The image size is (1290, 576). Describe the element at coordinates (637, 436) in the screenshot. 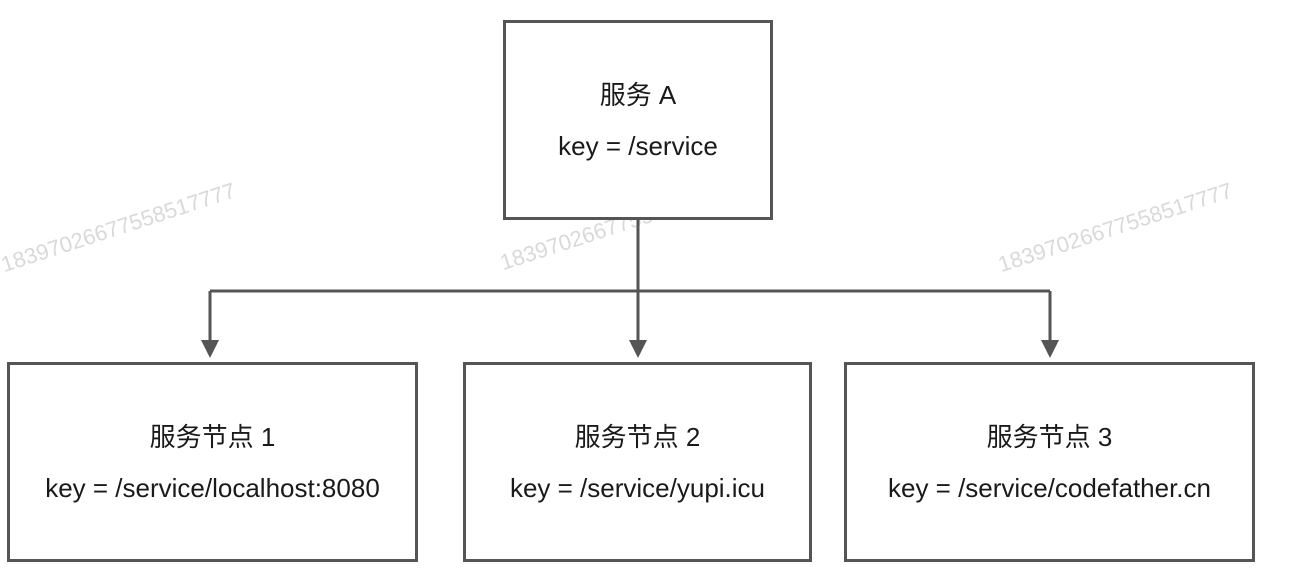

I see `node-title: 服务节点 2` at that location.